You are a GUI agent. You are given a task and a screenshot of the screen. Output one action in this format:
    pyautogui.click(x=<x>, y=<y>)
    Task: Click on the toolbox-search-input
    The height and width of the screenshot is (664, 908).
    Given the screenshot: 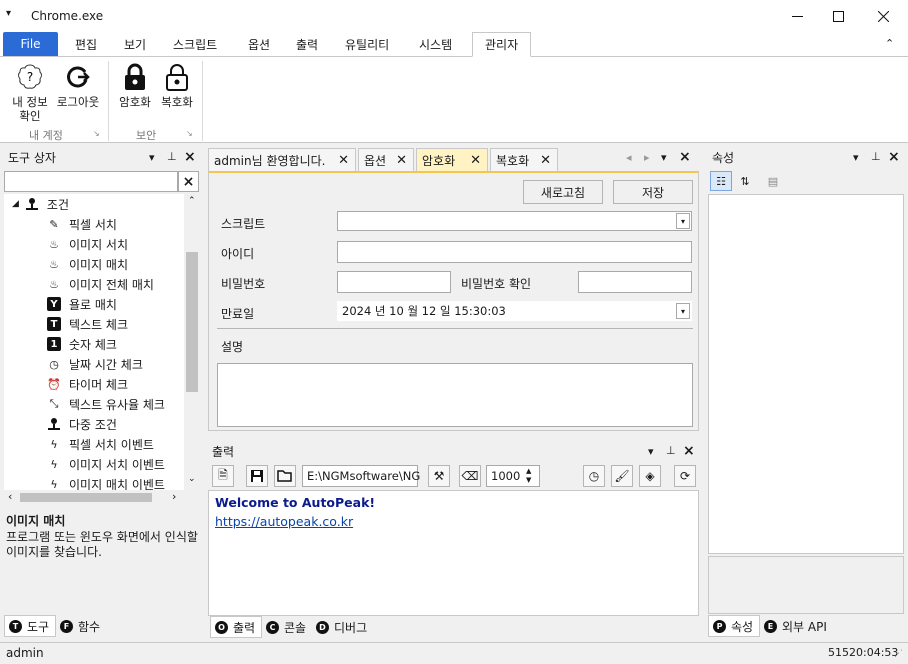 What is the action you would take?
    pyautogui.click(x=91, y=181)
    